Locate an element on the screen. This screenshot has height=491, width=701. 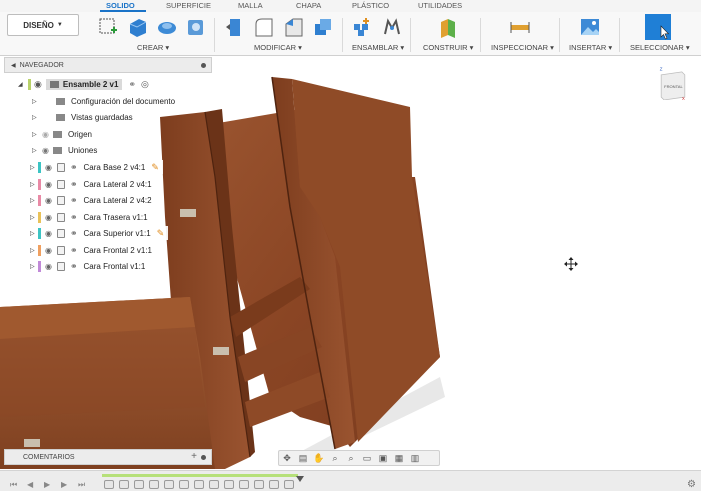
tab-malla: MALLA is located at coordinates (250, 5).